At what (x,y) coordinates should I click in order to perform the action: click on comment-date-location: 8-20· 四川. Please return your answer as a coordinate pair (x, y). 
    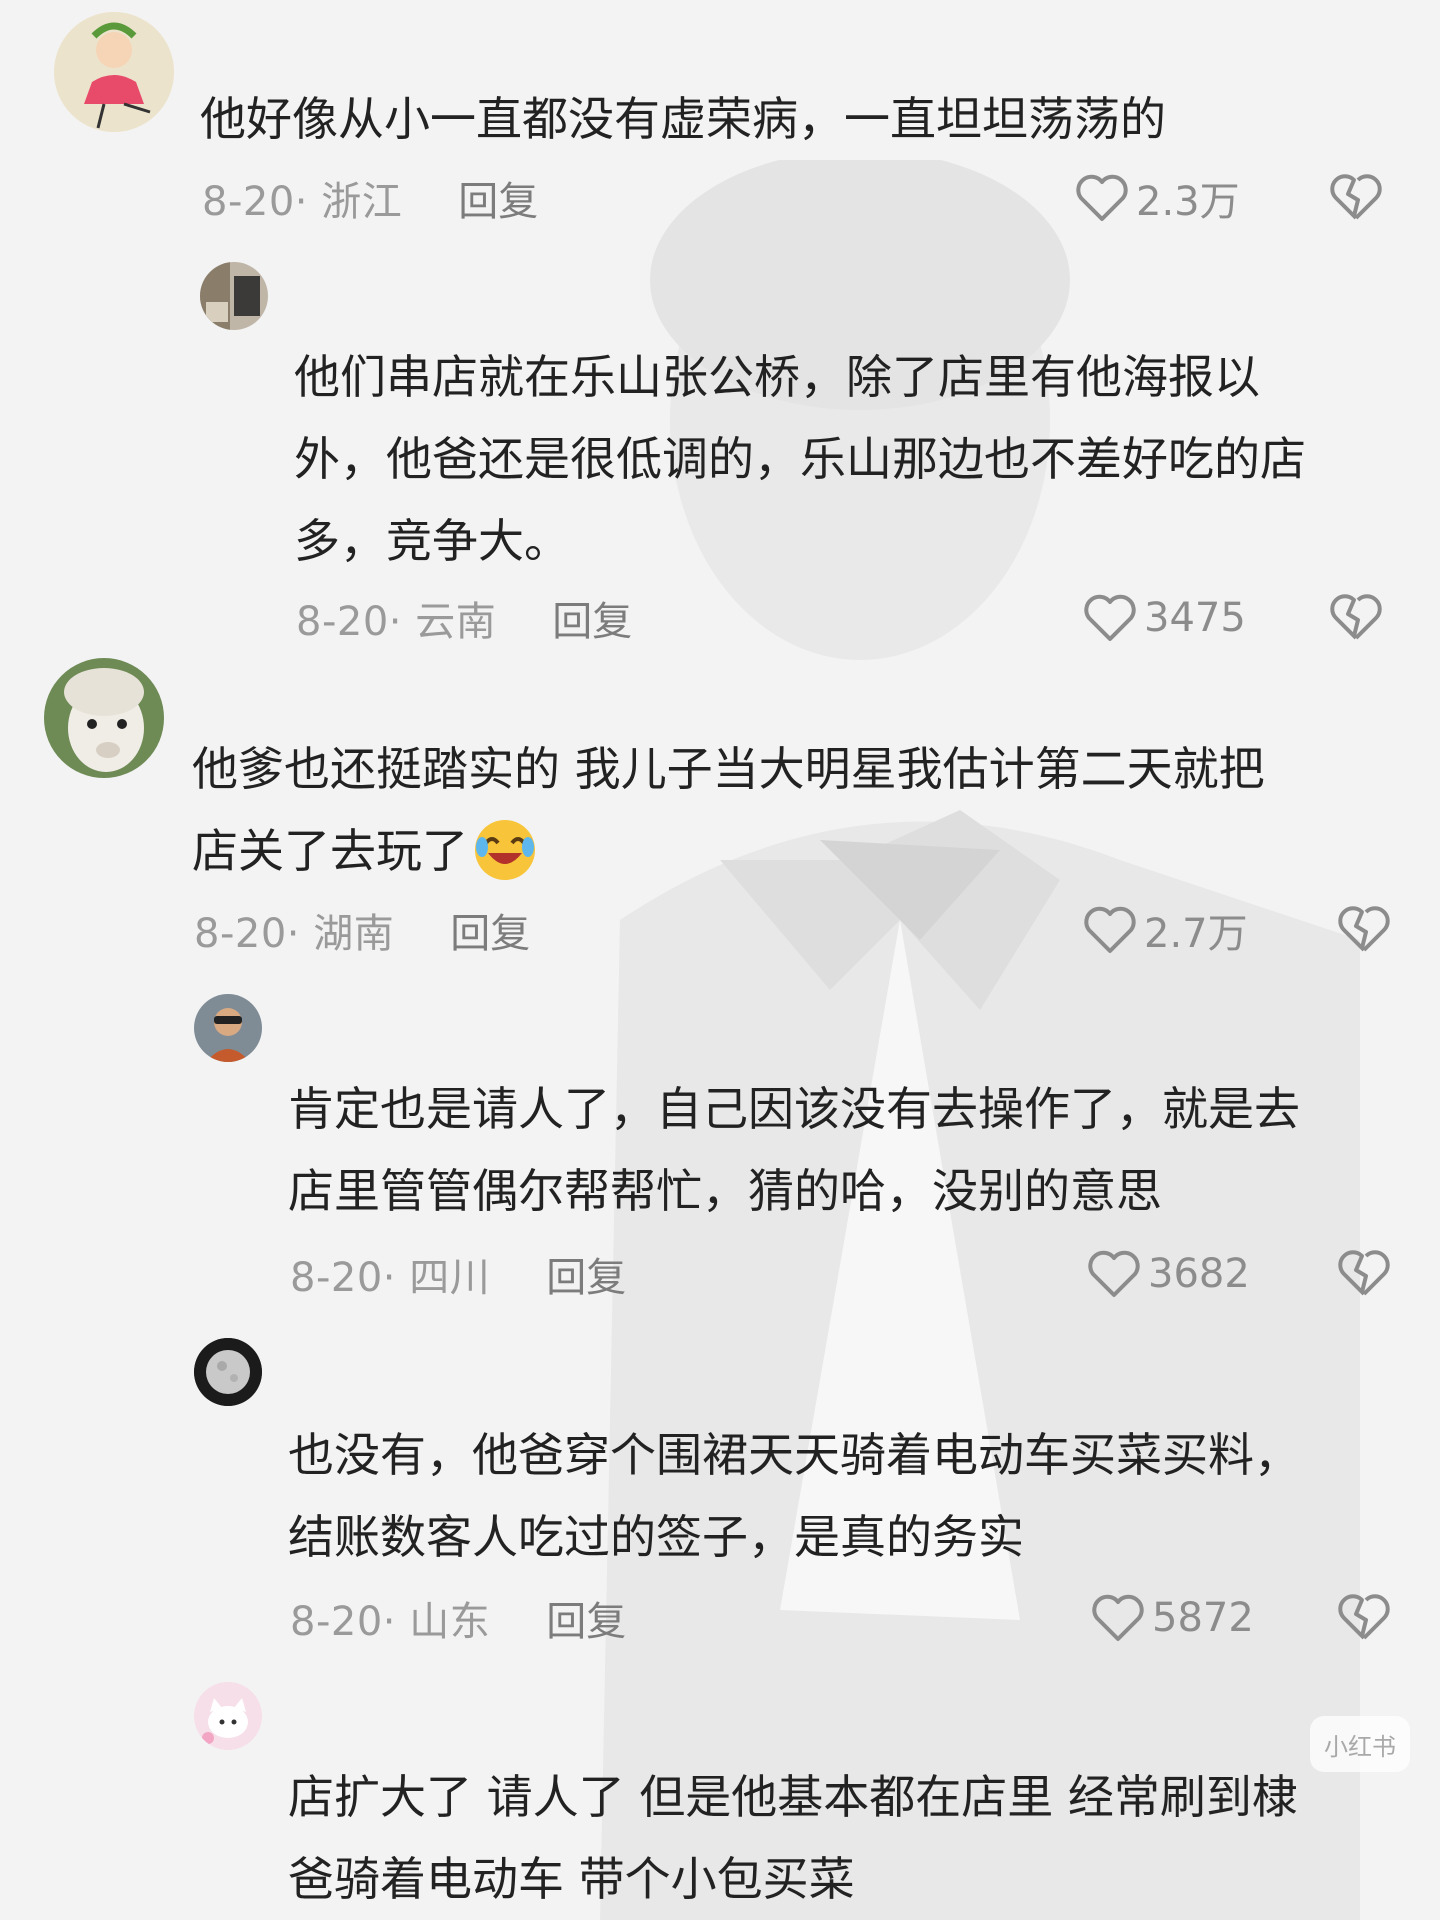
    Looking at the image, I should click on (390, 1278).